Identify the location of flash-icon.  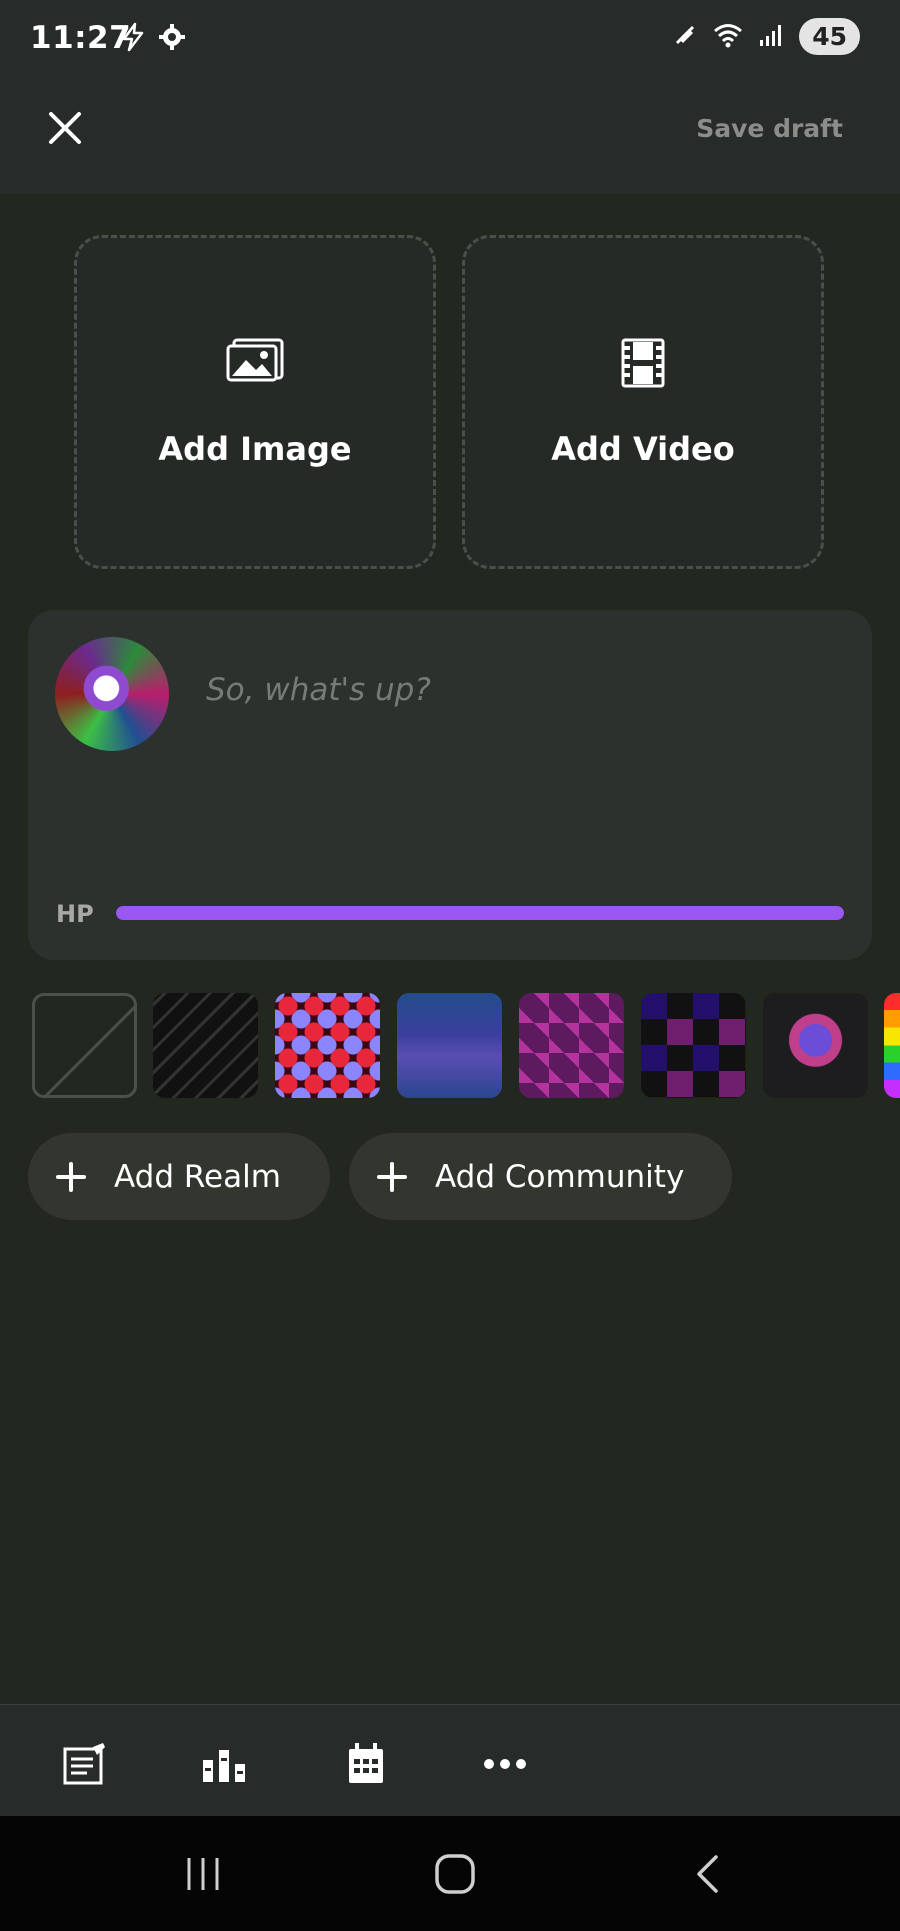
(133, 39).